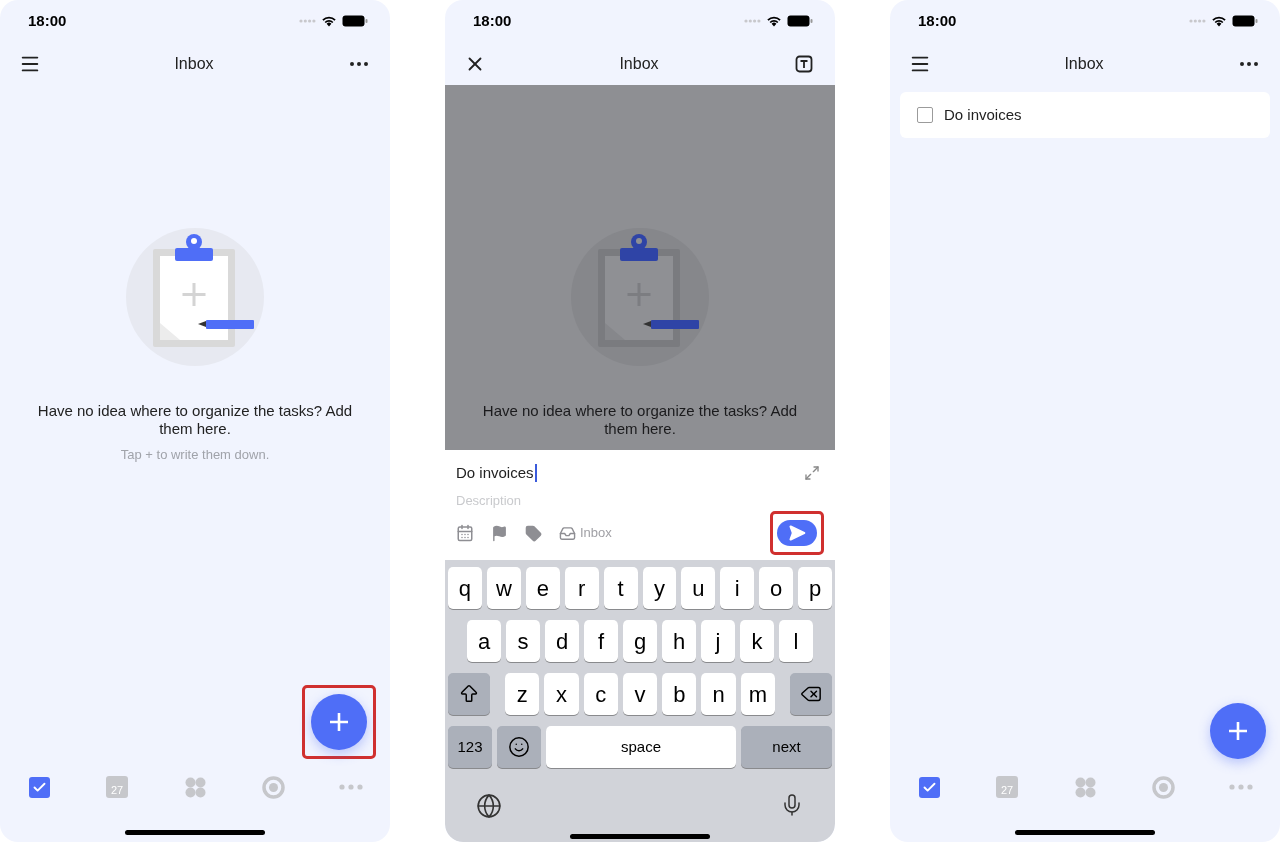 The height and width of the screenshot is (844, 1280). Describe the element at coordinates (596, 533) in the screenshot. I see `list-name: Inbox` at that location.